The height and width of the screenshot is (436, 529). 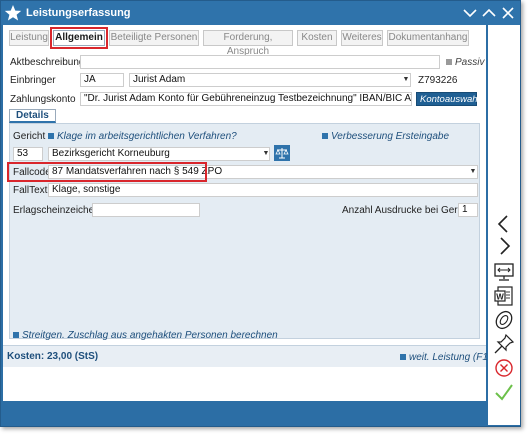 What do you see at coordinates (504, 344) in the screenshot?
I see `pin-icon` at bounding box center [504, 344].